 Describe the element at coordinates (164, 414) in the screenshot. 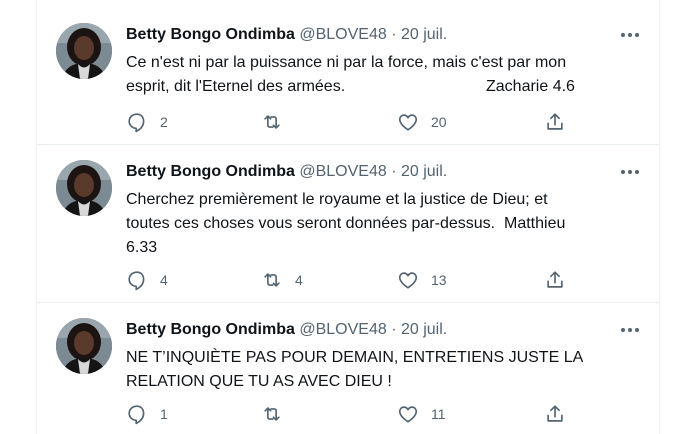

I see `reply-count: 1` at that location.